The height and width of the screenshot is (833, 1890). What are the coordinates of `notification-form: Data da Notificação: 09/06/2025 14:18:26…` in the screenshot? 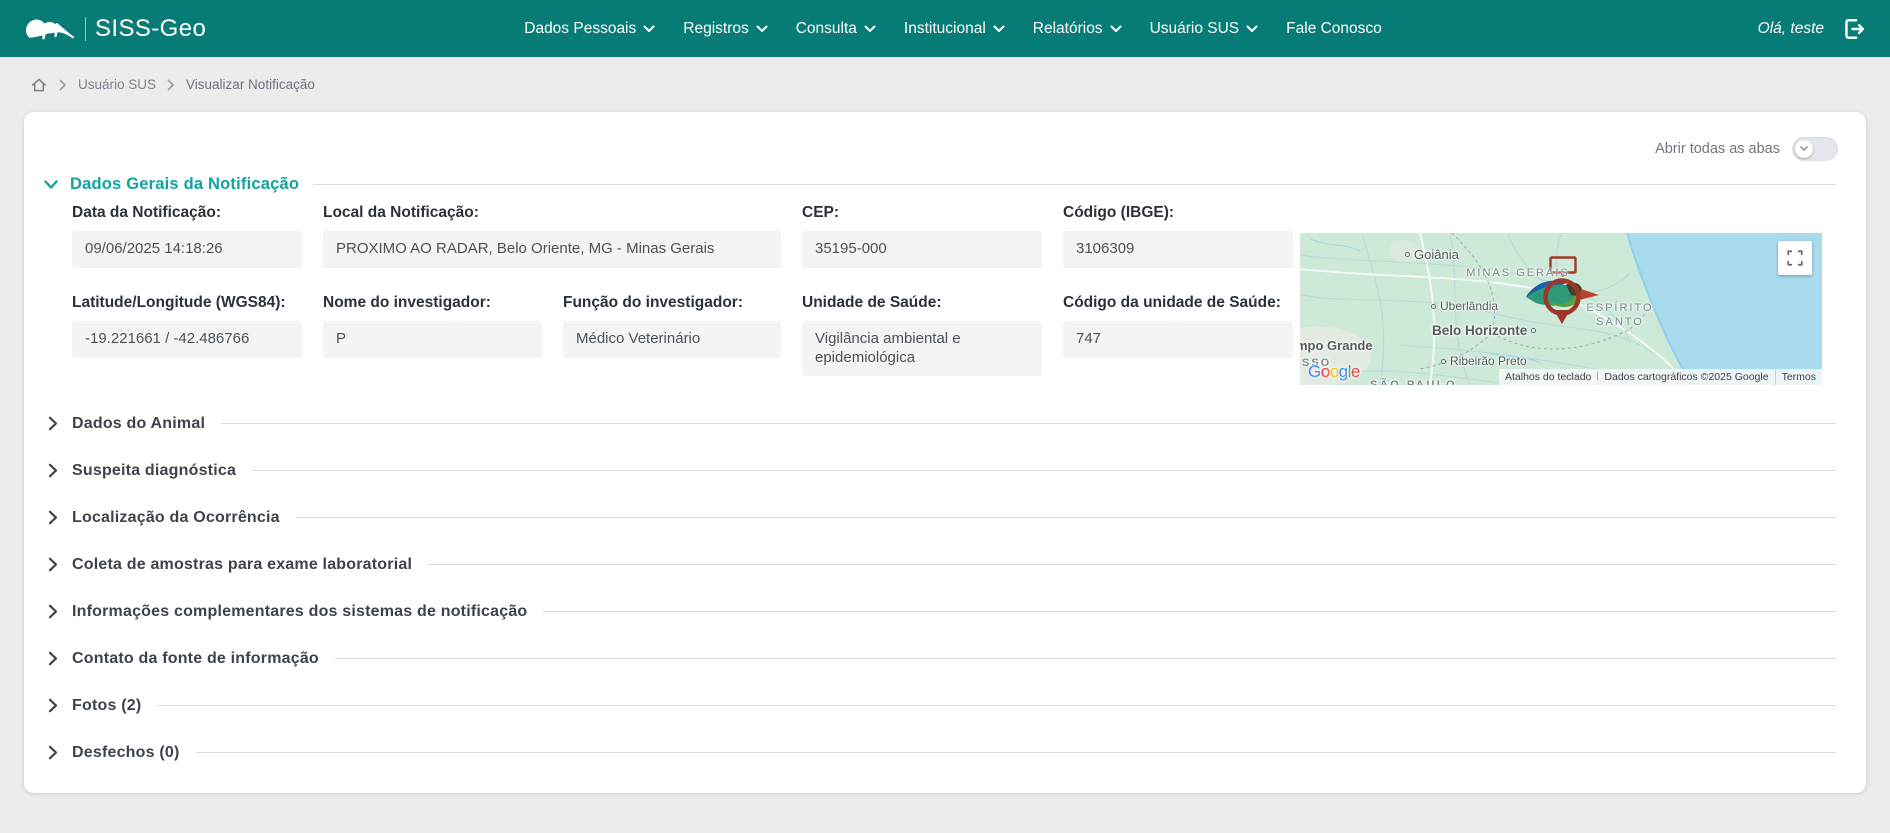 It's located at (682, 290).